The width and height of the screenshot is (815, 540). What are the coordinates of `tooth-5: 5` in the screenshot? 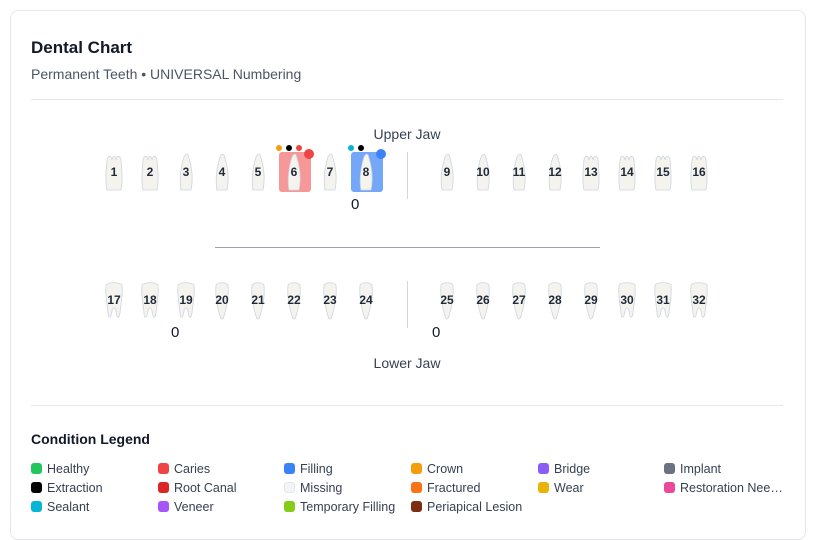 It's located at (258, 172).